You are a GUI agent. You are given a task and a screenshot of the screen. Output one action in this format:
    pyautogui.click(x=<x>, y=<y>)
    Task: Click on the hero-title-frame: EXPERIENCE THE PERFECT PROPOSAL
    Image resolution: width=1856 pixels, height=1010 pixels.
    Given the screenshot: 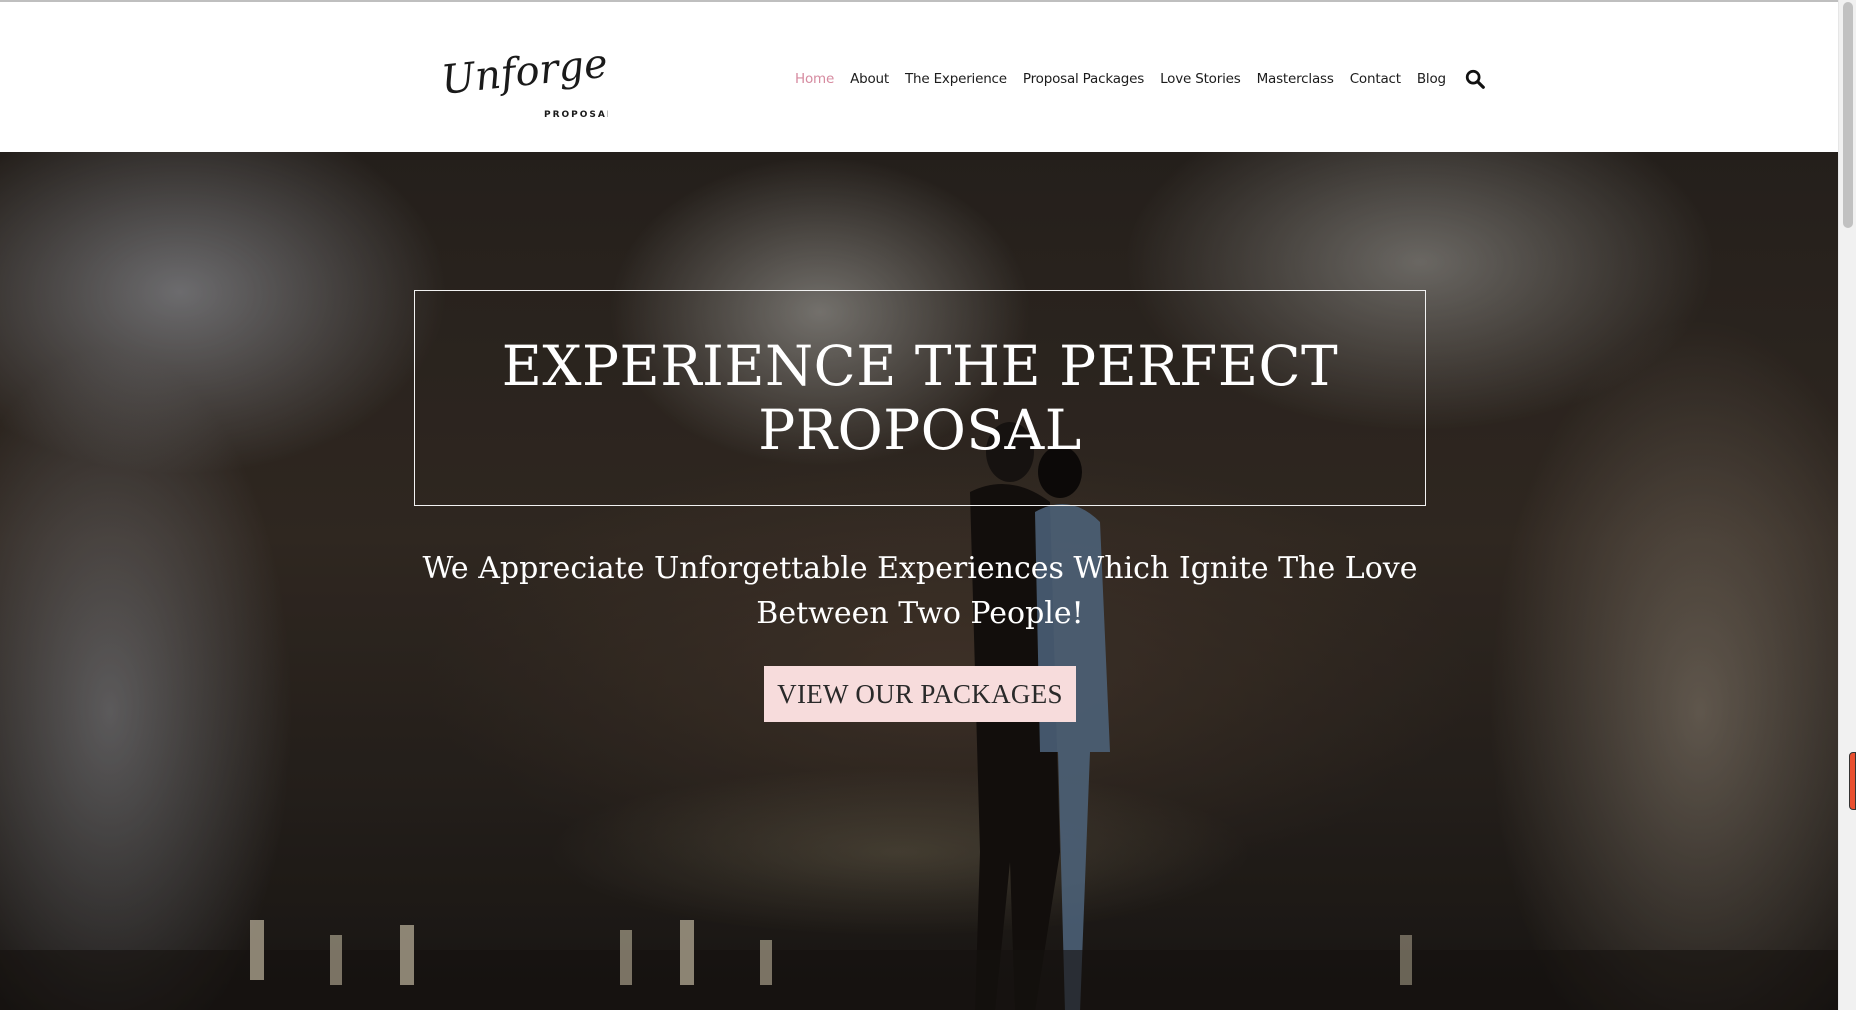 What is the action you would take?
    pyautogui.click(x=920, y=398)
    